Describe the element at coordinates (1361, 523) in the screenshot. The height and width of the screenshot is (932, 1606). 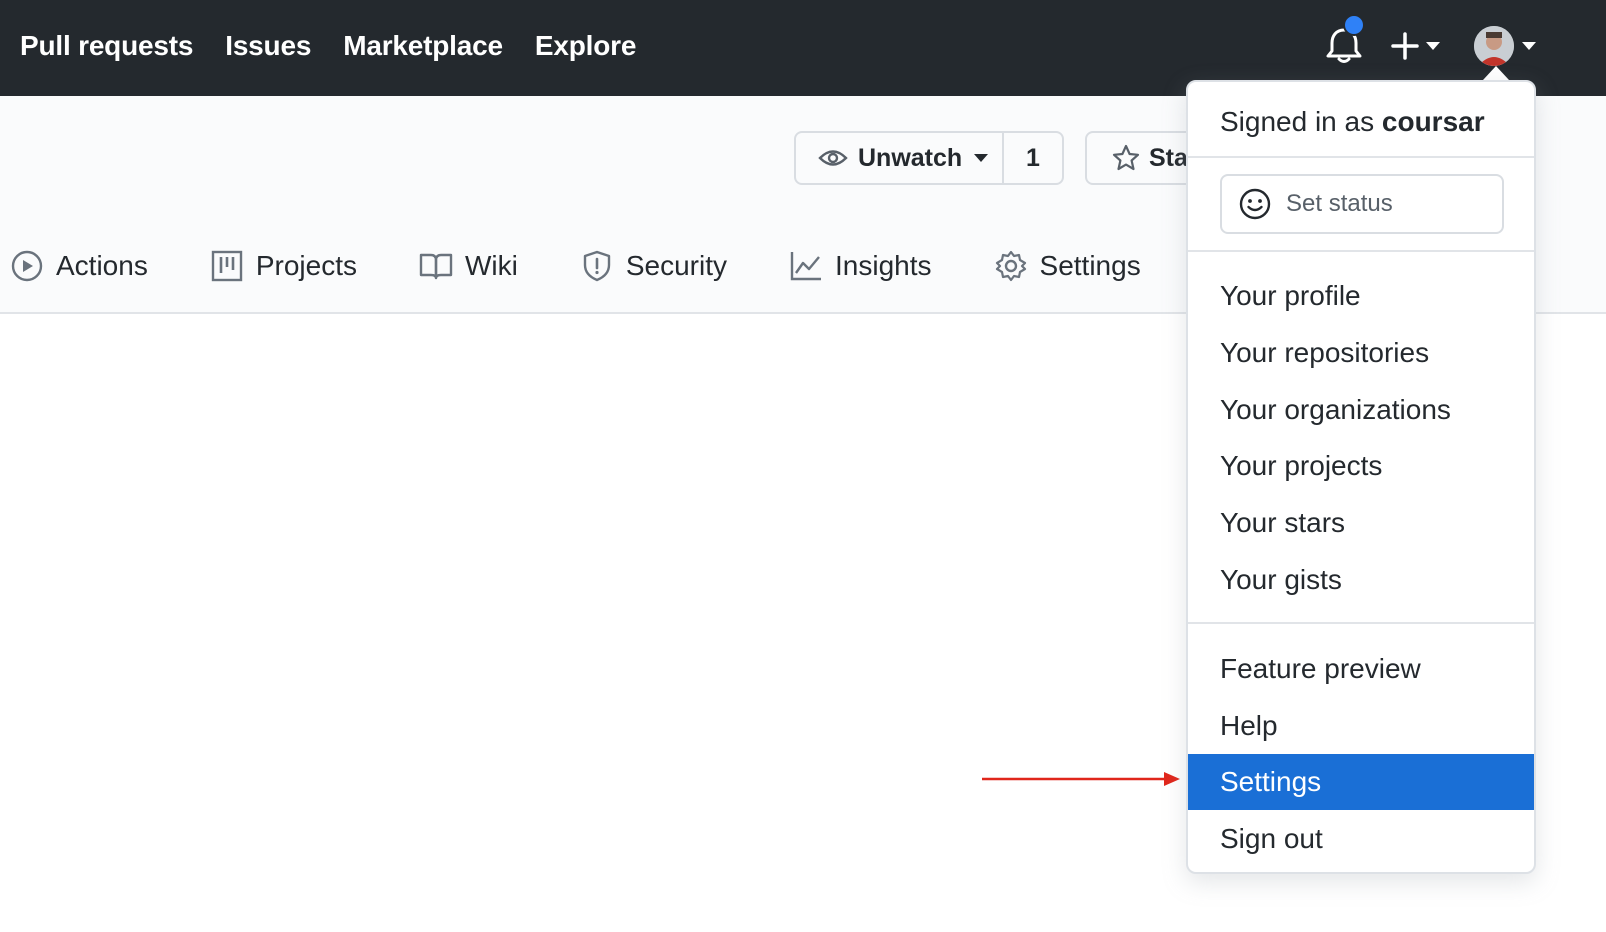
I see `menu-your-stars: Your stars` at that location.